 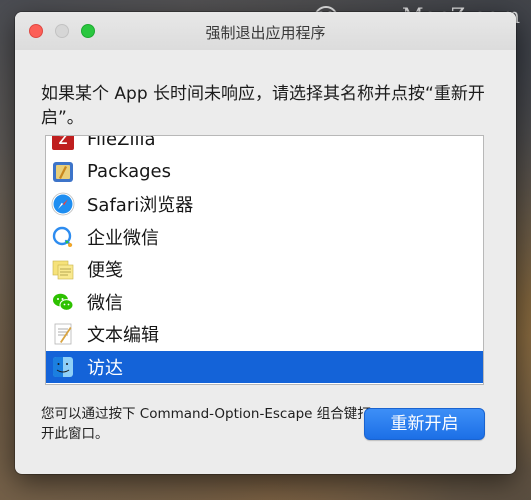 What do you see at coordinates (264, 145) in the screenshot?
I see `app-row-filezilla: Z FileZilla` at bounding box center [264, 145].